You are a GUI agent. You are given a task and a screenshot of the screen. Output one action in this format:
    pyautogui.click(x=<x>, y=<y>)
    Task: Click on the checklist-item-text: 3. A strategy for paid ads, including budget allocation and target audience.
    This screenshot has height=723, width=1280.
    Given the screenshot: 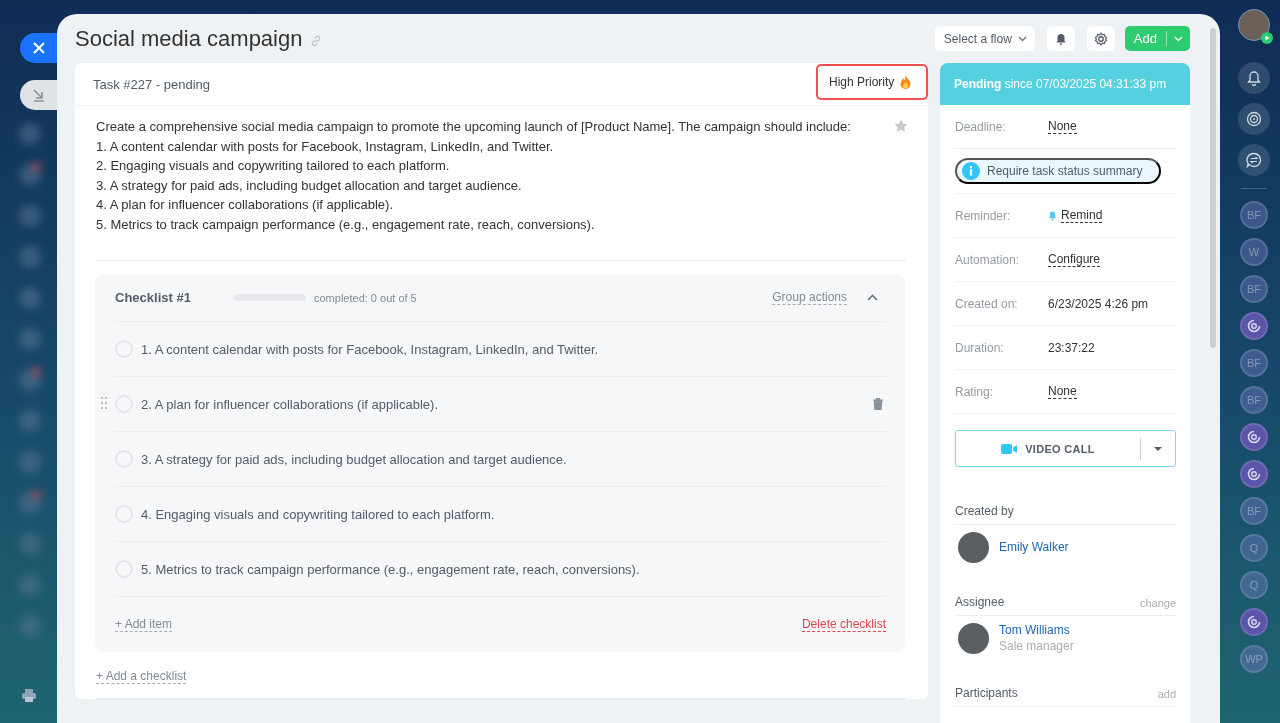 What is the action you would take?
    pyautogui.click(x=354, y=459)
    